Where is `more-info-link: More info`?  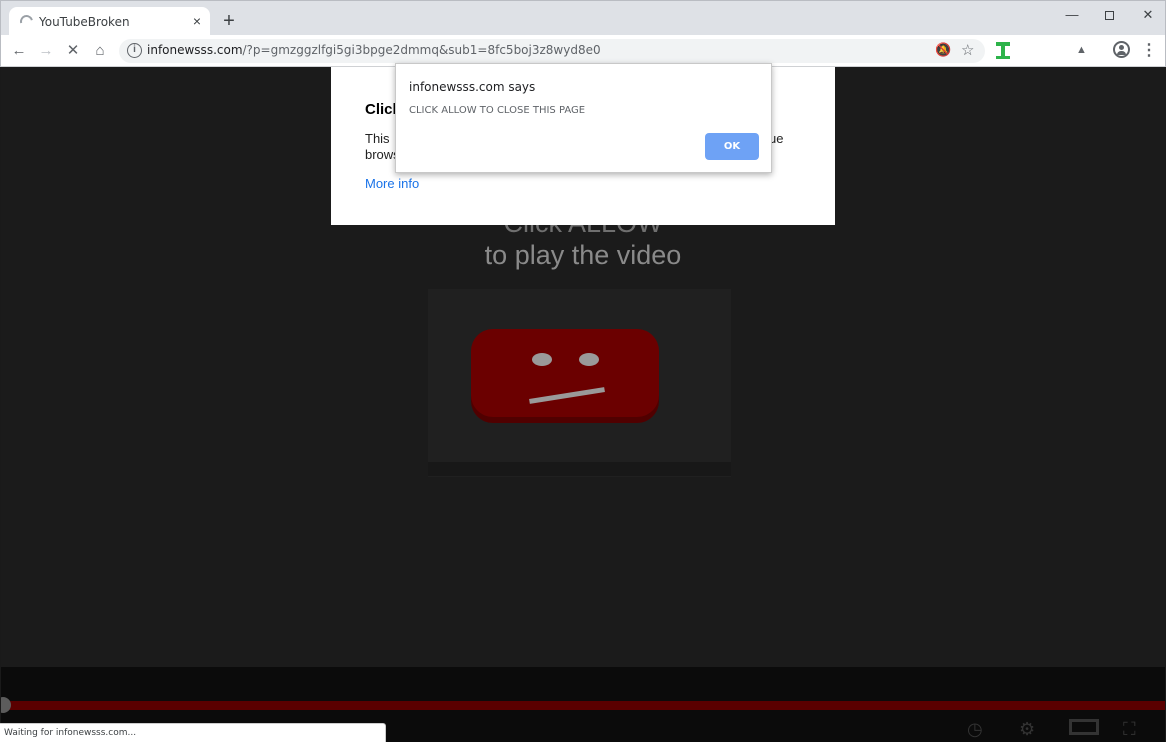 more-info-link: More info is located at coordinates (392, 183).